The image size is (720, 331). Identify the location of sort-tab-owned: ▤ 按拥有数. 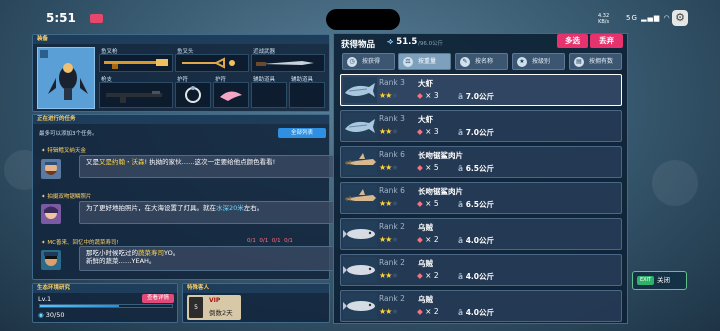
(595, 61).